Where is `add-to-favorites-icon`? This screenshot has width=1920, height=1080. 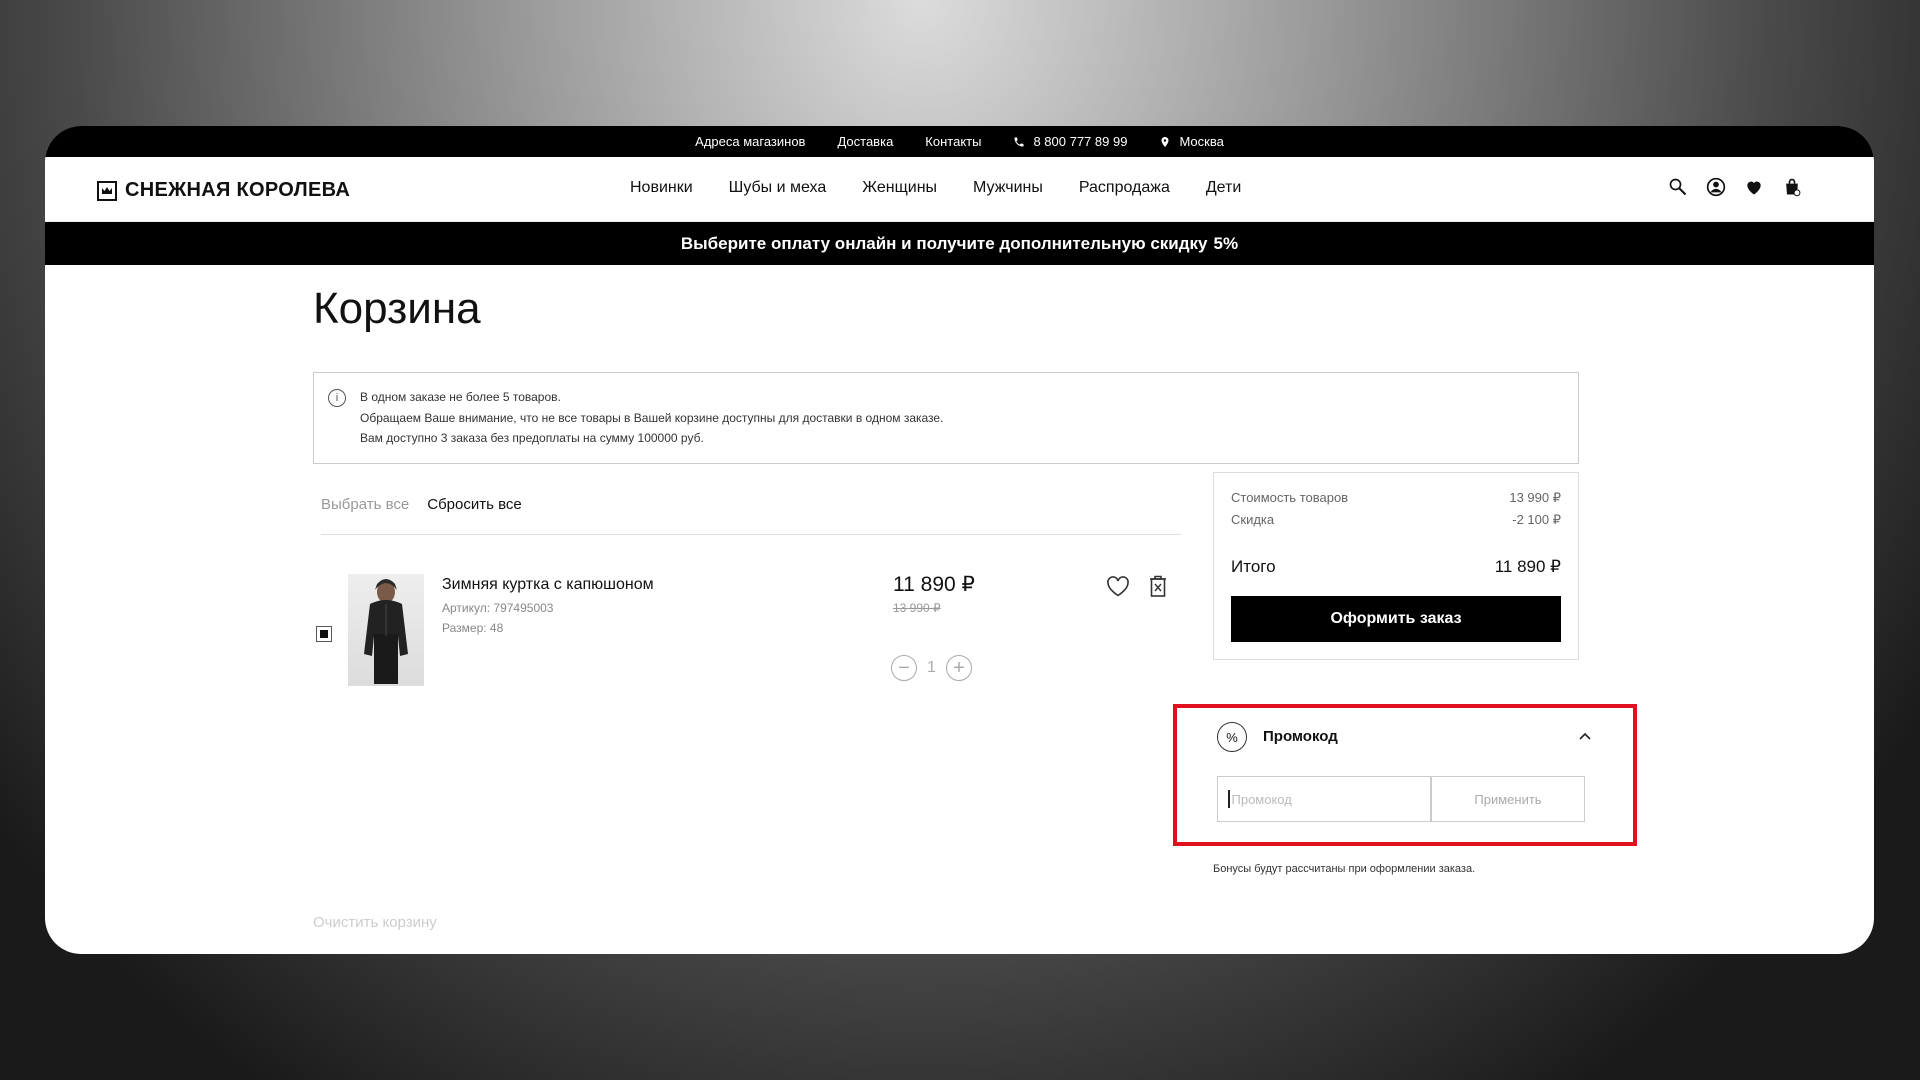
add-to-favorites-icon is located at coordinates (1118, 586).